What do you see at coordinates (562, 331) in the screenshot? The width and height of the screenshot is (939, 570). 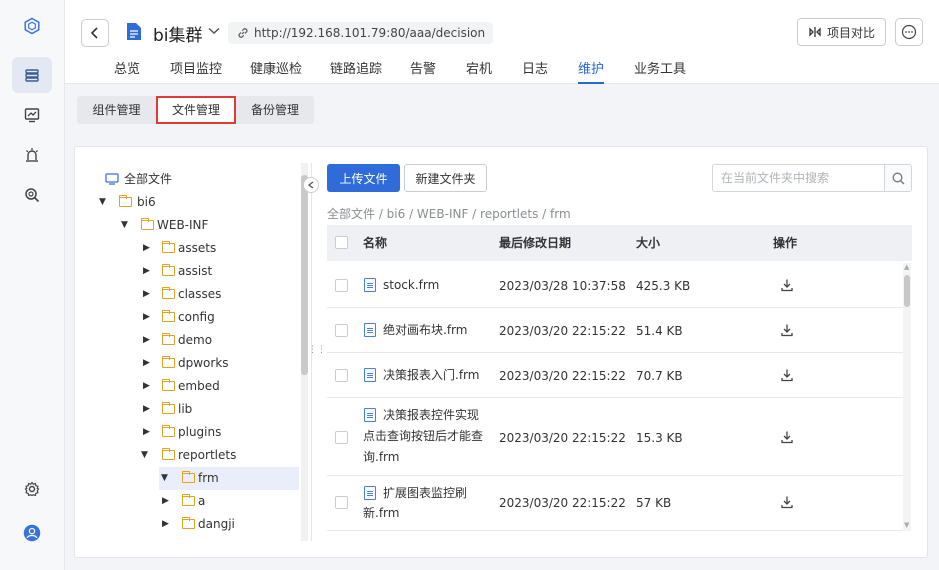 I see `file-date: 2023/03/20 22:15:22` at bounding box center [562, 331].